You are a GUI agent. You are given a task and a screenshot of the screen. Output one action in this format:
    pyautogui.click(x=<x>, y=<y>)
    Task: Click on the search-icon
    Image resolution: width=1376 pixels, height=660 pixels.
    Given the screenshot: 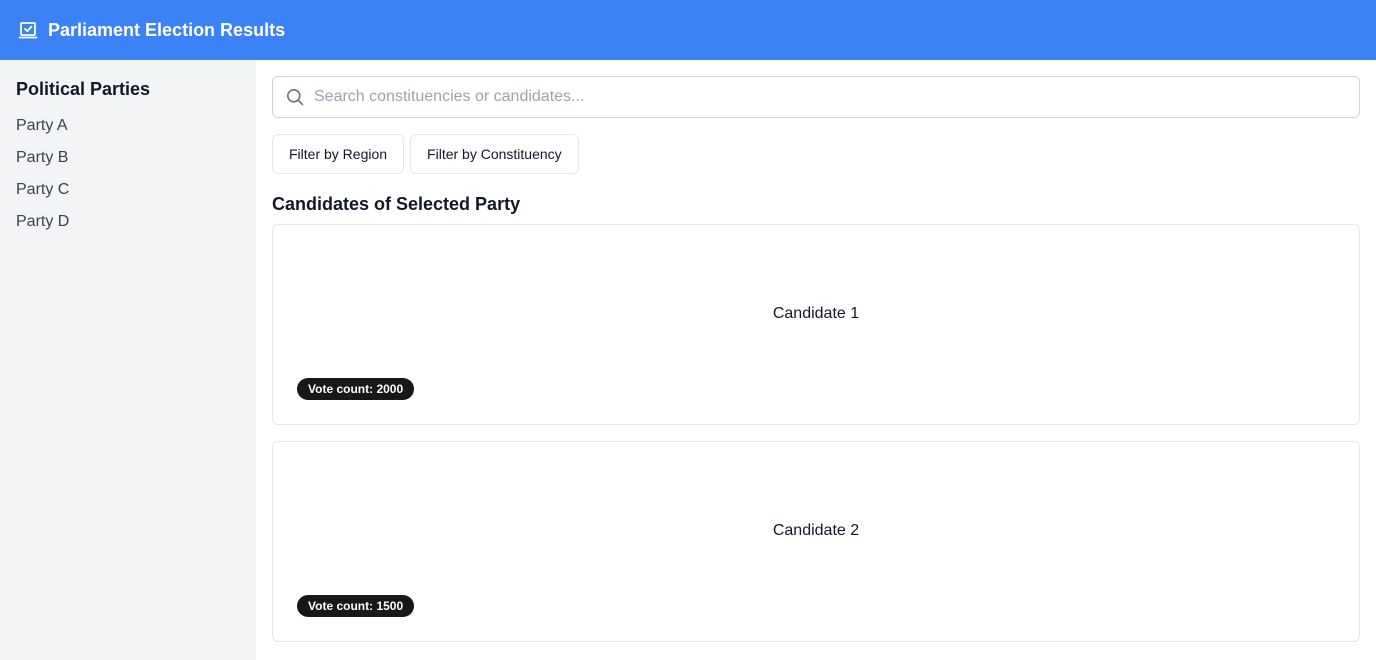 What is the action you would take?
    pyautogui.click(x=295, y=97)
    